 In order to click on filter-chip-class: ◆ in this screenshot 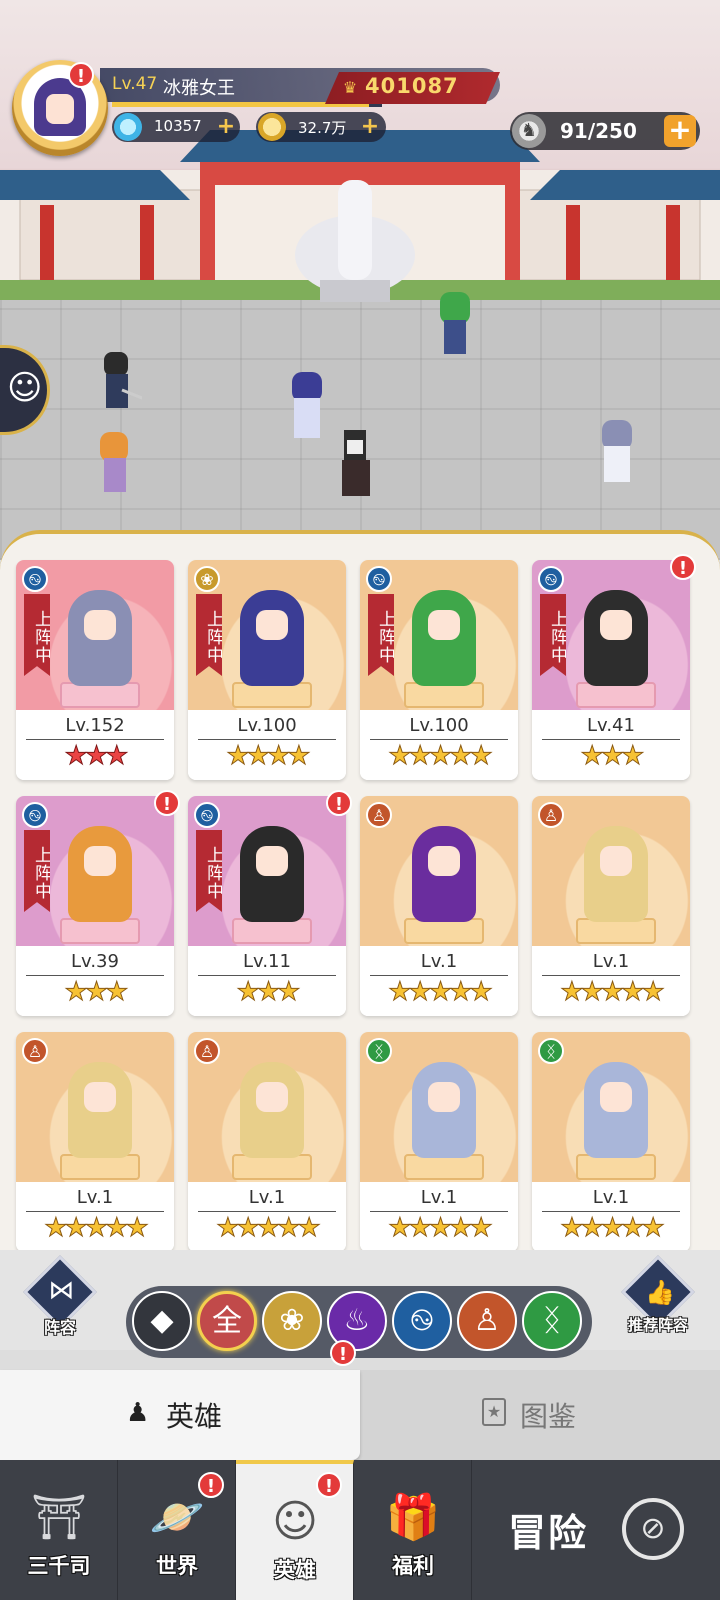, I will do `click(162, 1321)`.